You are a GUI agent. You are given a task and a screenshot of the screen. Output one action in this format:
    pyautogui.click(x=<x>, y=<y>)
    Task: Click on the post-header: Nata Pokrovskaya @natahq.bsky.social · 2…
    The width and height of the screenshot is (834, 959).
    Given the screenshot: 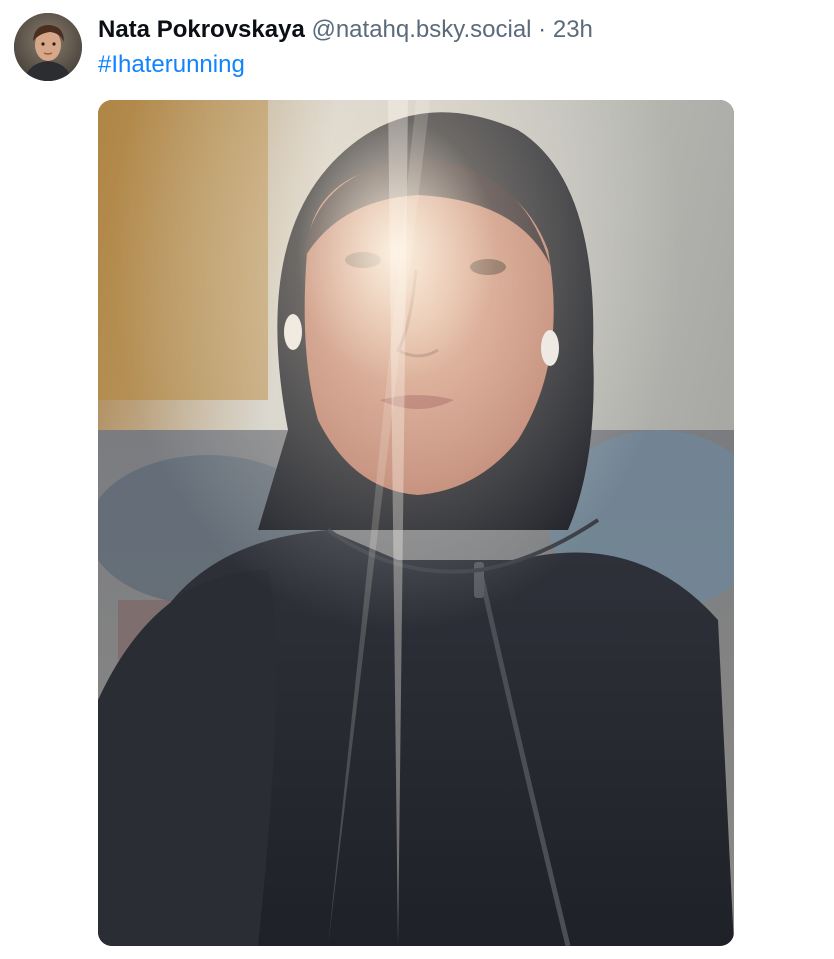 What is the action you would take?
    pyautogui.click(x=345, y=30)
    